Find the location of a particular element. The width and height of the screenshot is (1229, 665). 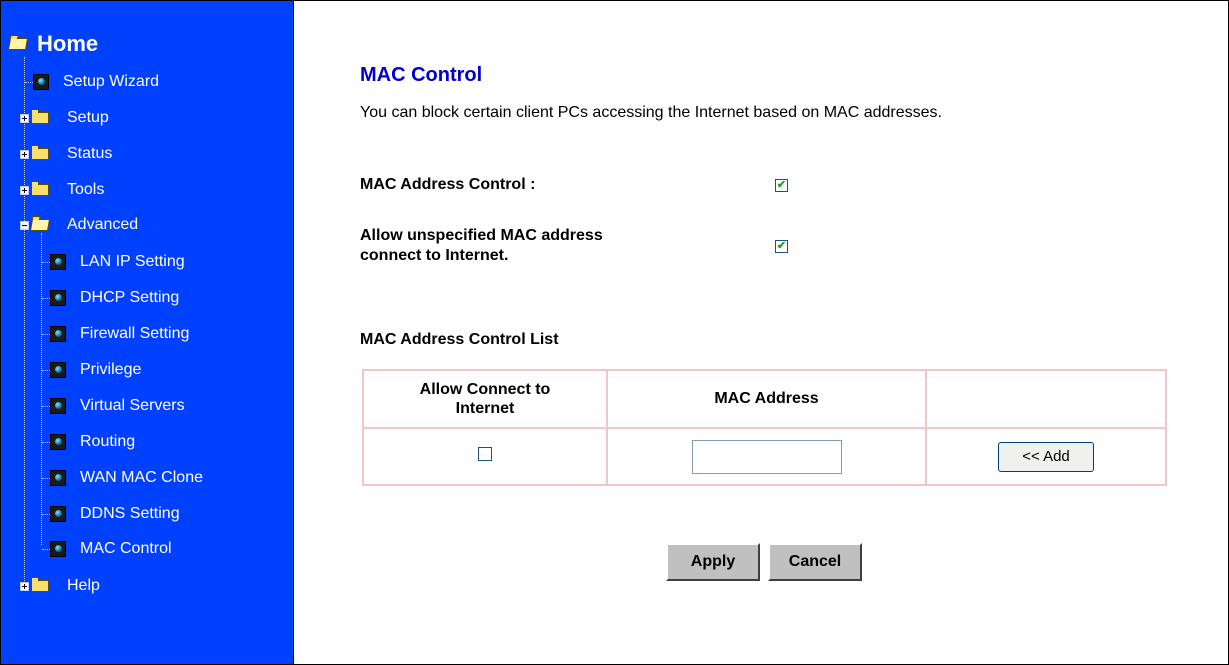

sidebar-item-setup: Setup is located at coordinates (64, 118).